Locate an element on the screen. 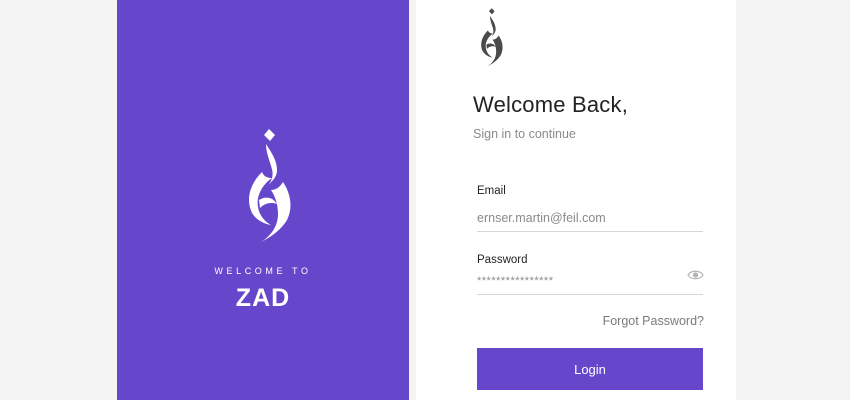  eye-icon is located at coordinates (695, 275).